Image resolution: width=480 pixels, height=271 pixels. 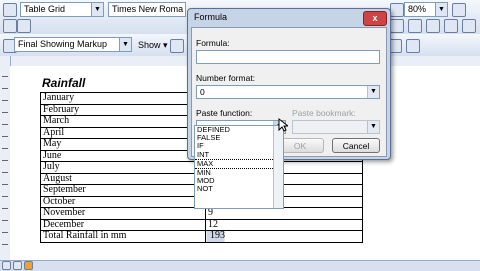 I want to click on paste-function-label: Paste function:, so click(x=224, y=113).